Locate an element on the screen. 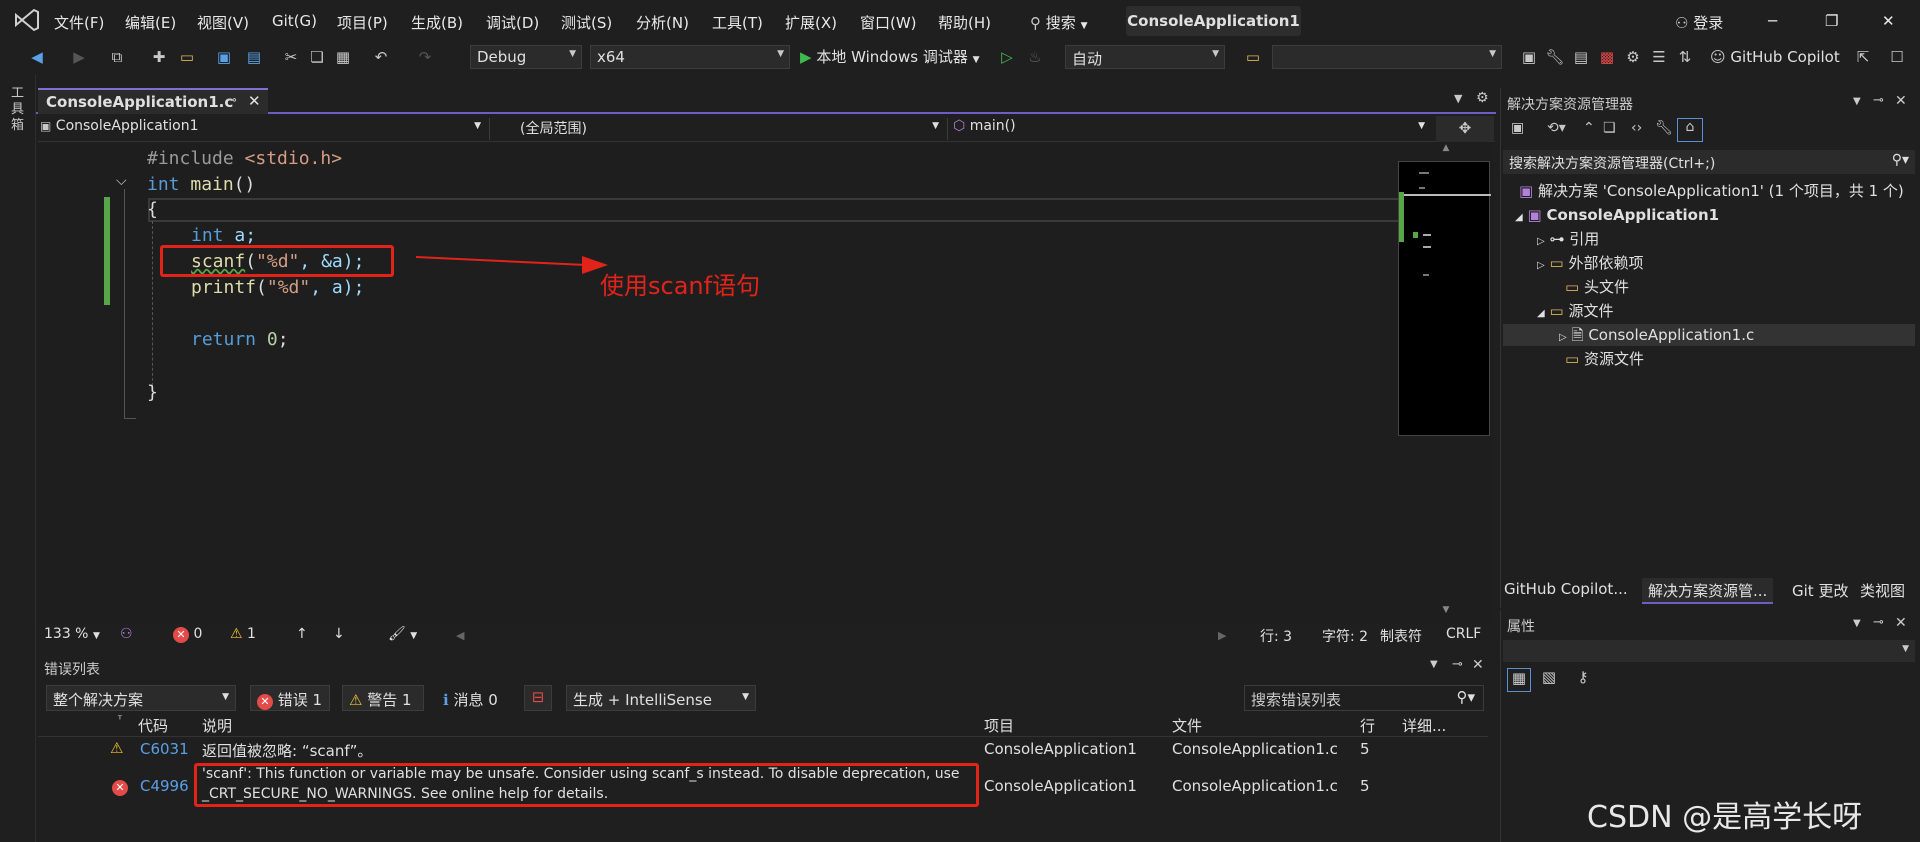  tree-resource-files: ▭ 资源文件 is located at coordinates (1604, 359).